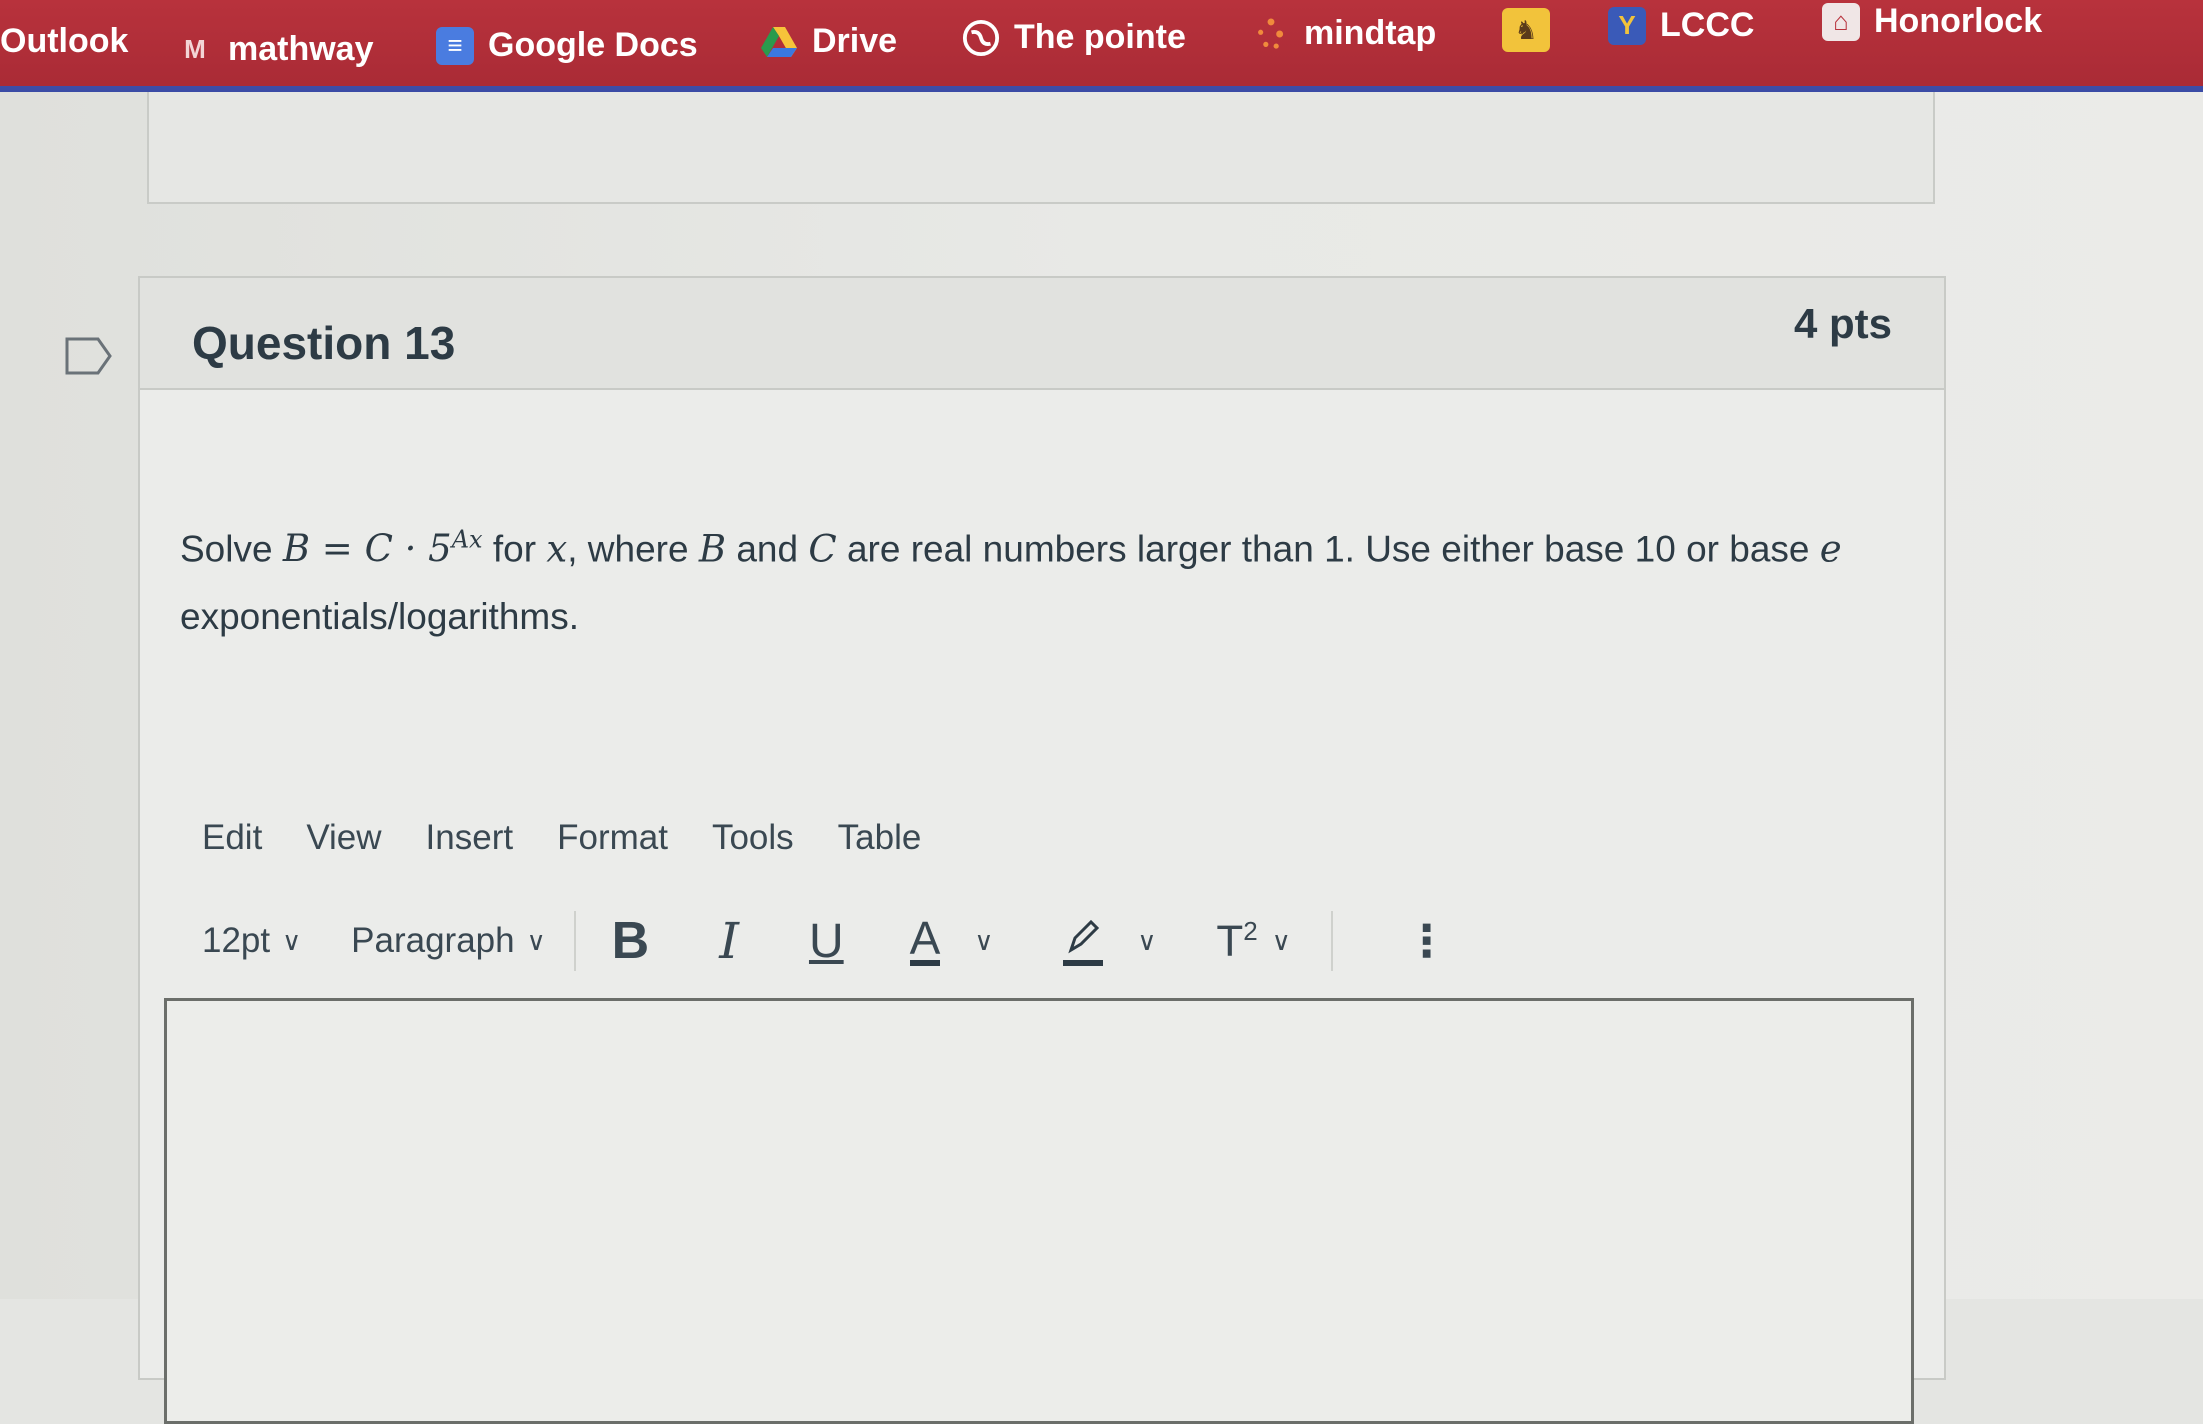  Describe the element at coordinates (195, 49) in the screenshot. I see `mathway-icon: M` at that location.